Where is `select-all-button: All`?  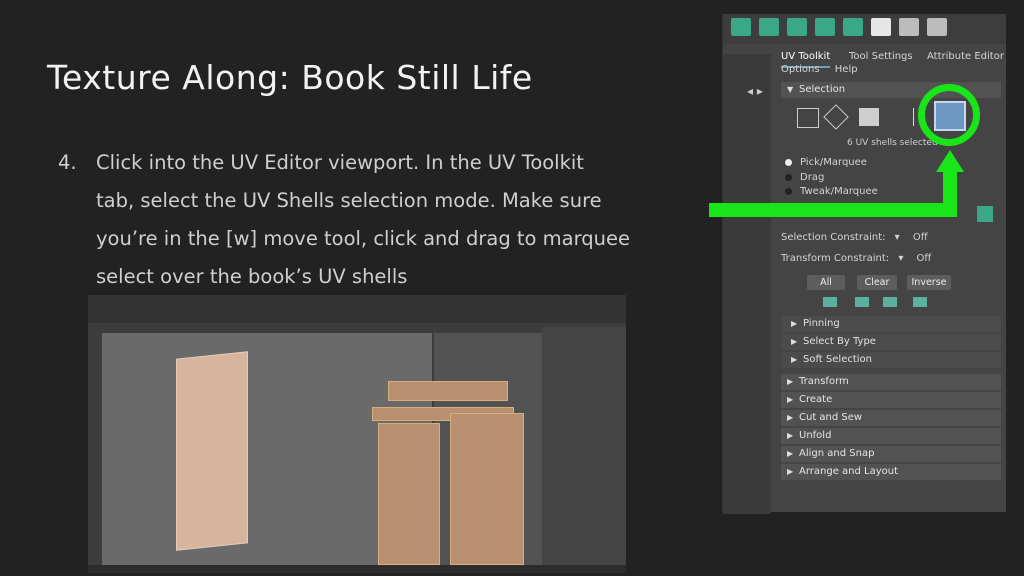 select-all-button: All is located at coordinates (826, 282).